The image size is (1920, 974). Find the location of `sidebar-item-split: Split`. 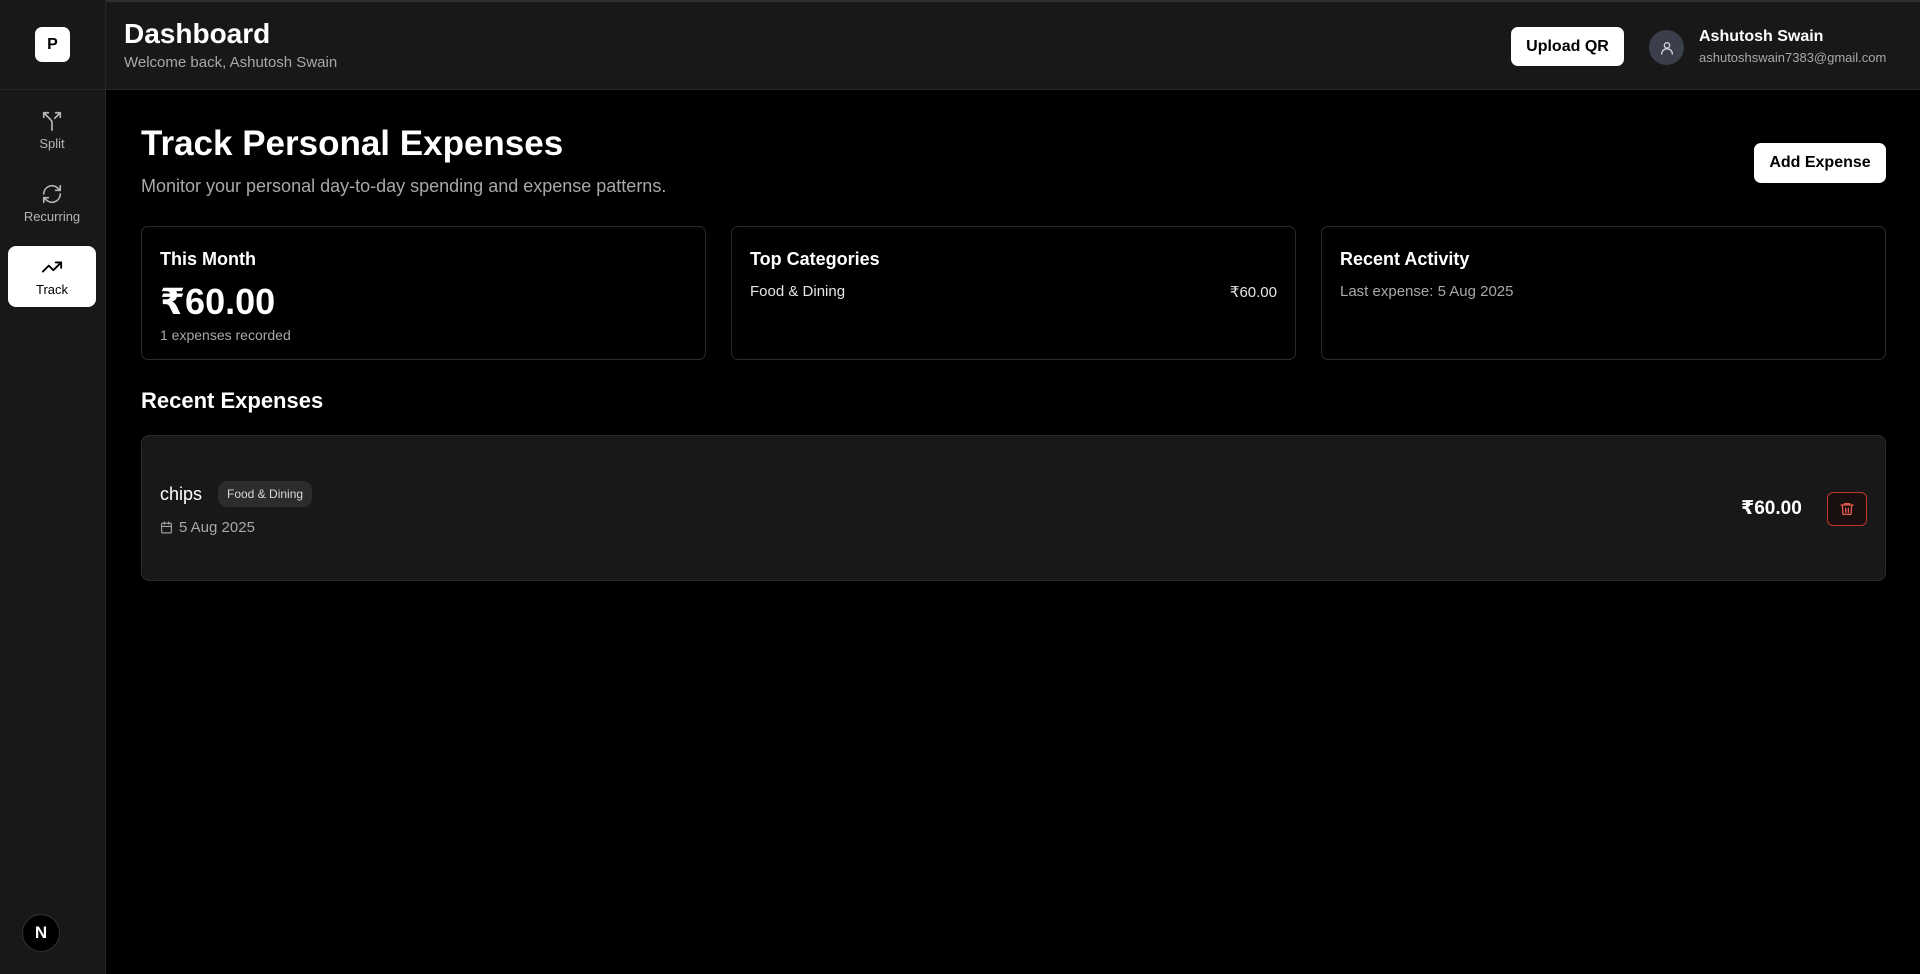

sidebar-item-split: Split is located at coordinates (52, 130).